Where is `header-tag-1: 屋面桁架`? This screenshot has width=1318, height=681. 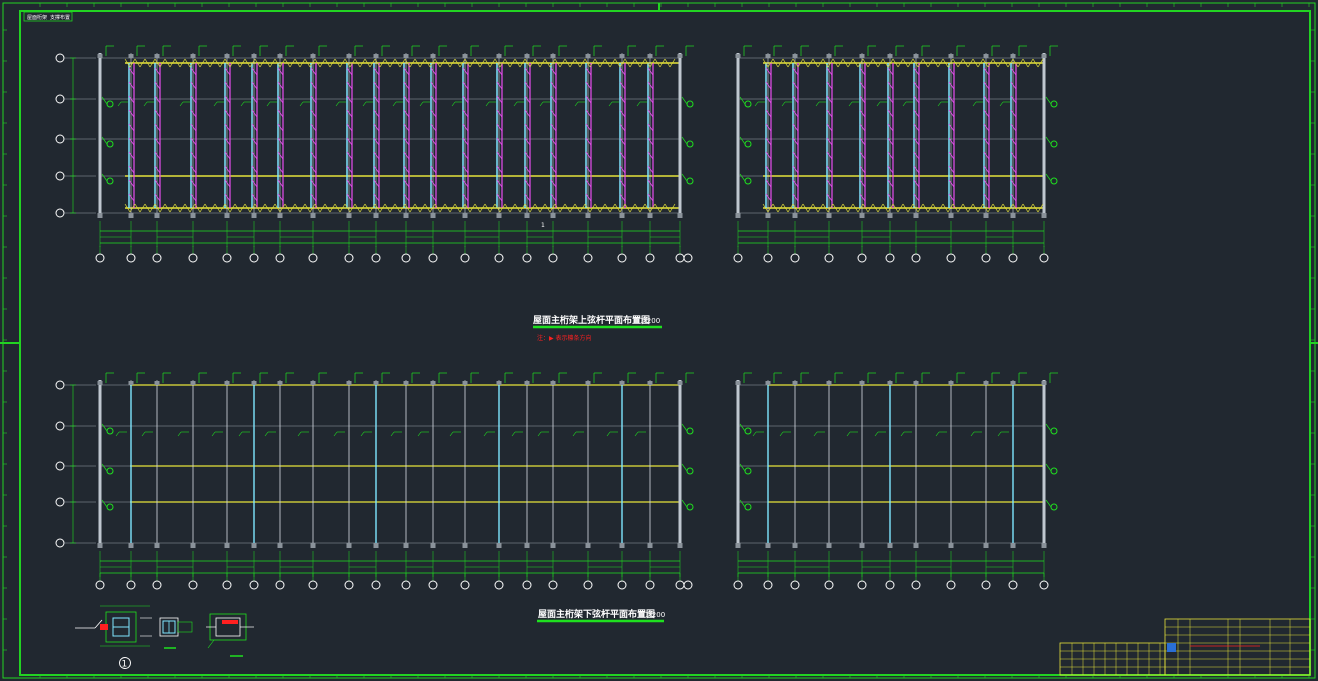 header-tag-1: 屋面桁架 is located at coordinates (37, 17).